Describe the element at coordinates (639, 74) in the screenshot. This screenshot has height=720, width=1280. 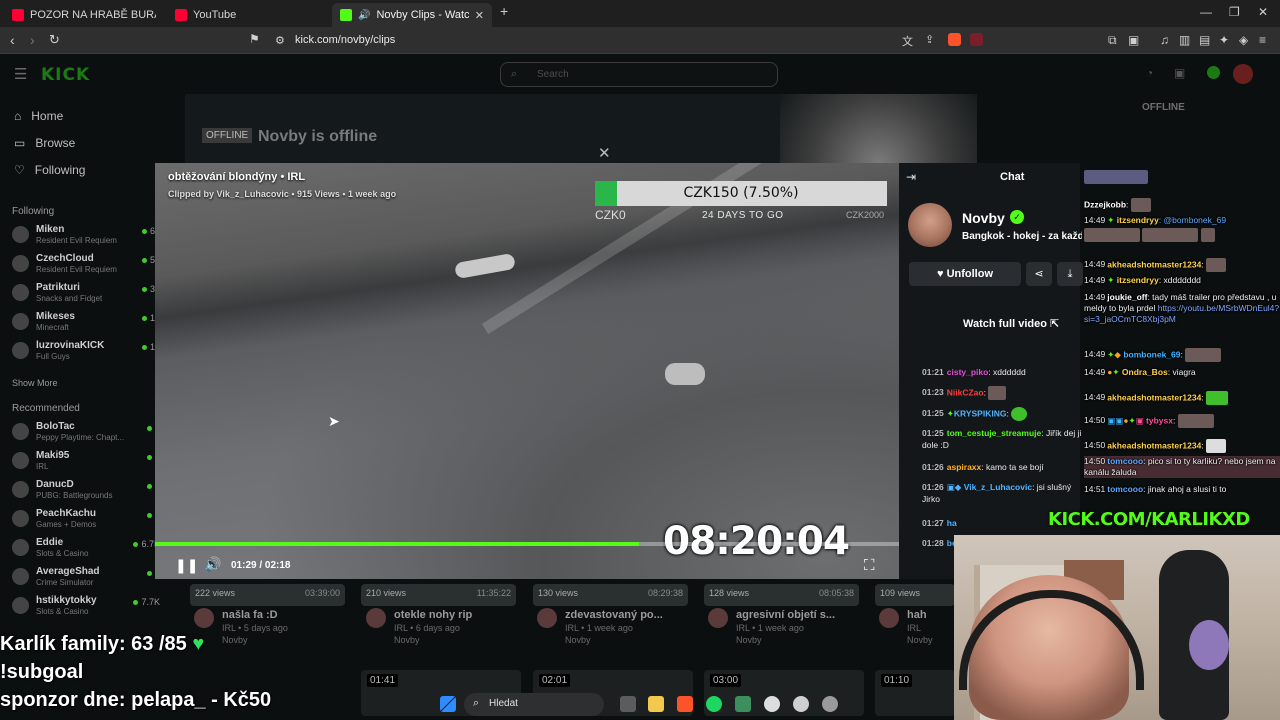
I see `site-search-input: ⌕ Search` at that location.